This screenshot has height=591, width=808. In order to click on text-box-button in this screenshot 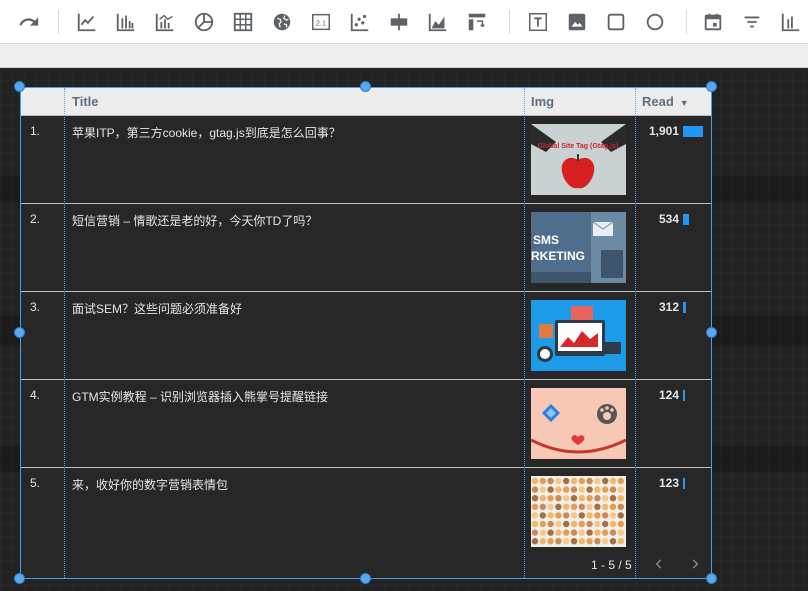, I will do `click(538, 22)`.